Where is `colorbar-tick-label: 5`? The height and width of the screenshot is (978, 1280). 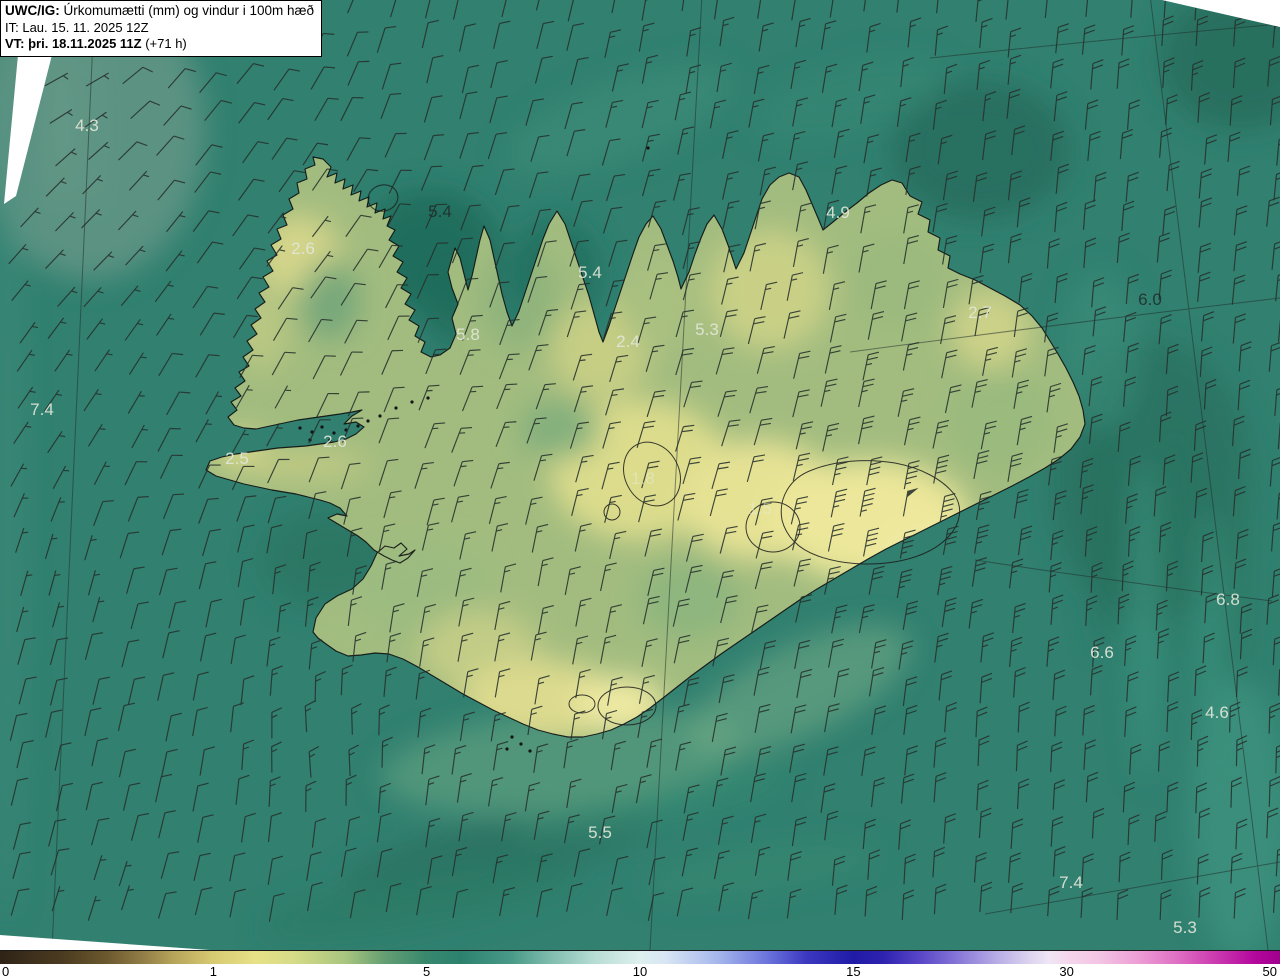
colorbar-tick-label: 5 is located at coordinates (426, 971).